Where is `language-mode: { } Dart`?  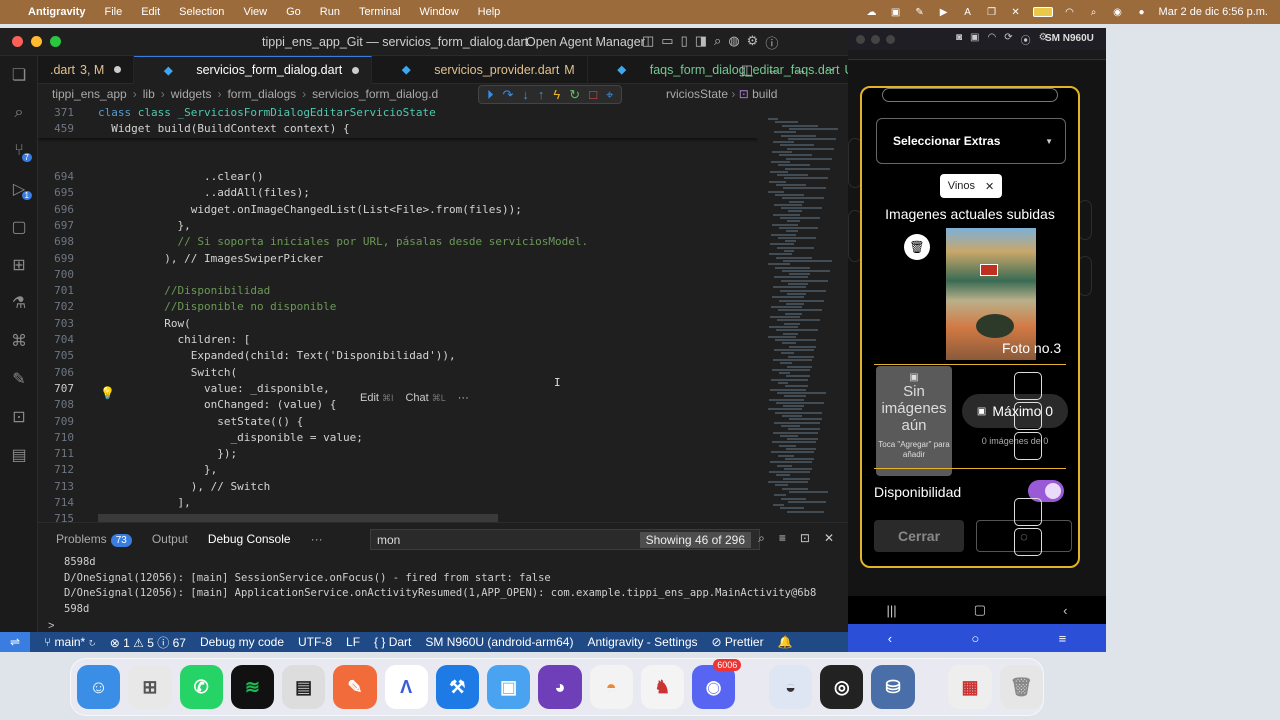
language-mode: { } Dart is located at coordinates (392, 642).